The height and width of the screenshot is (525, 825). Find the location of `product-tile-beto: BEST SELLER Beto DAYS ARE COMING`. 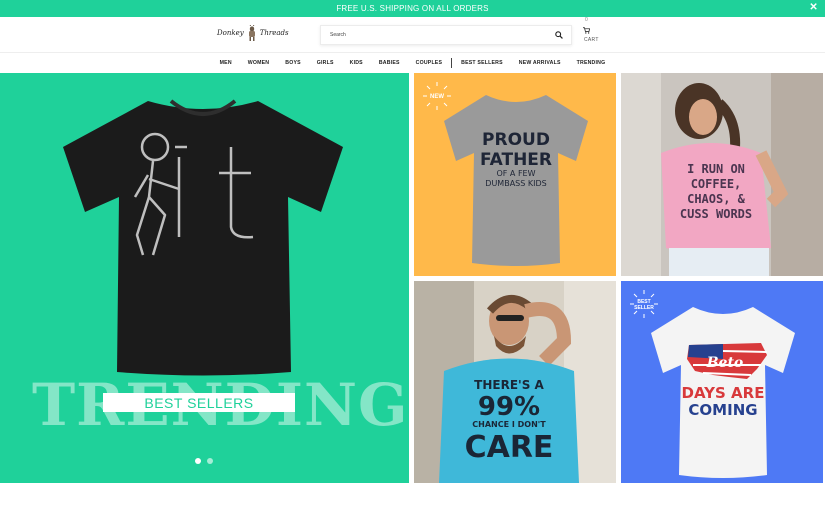

product-tile-beto: BEST SELLER Beto DAYS ARE COMING is located at coordinates (722, 382).